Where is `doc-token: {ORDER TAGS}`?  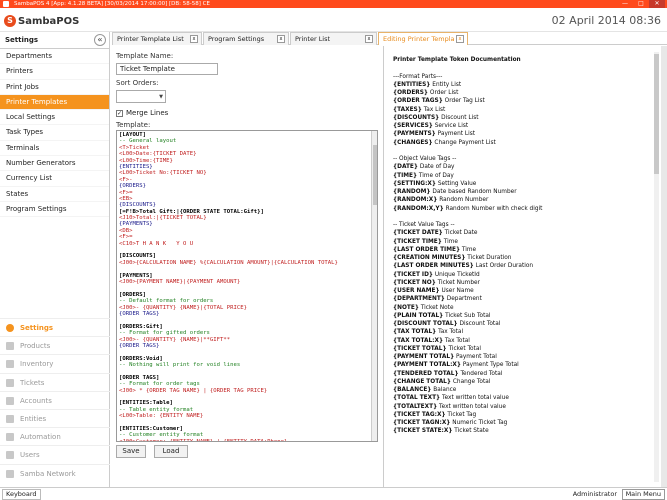 doc-token: {ORDER TAGS} is located at coordinates (418, 101).